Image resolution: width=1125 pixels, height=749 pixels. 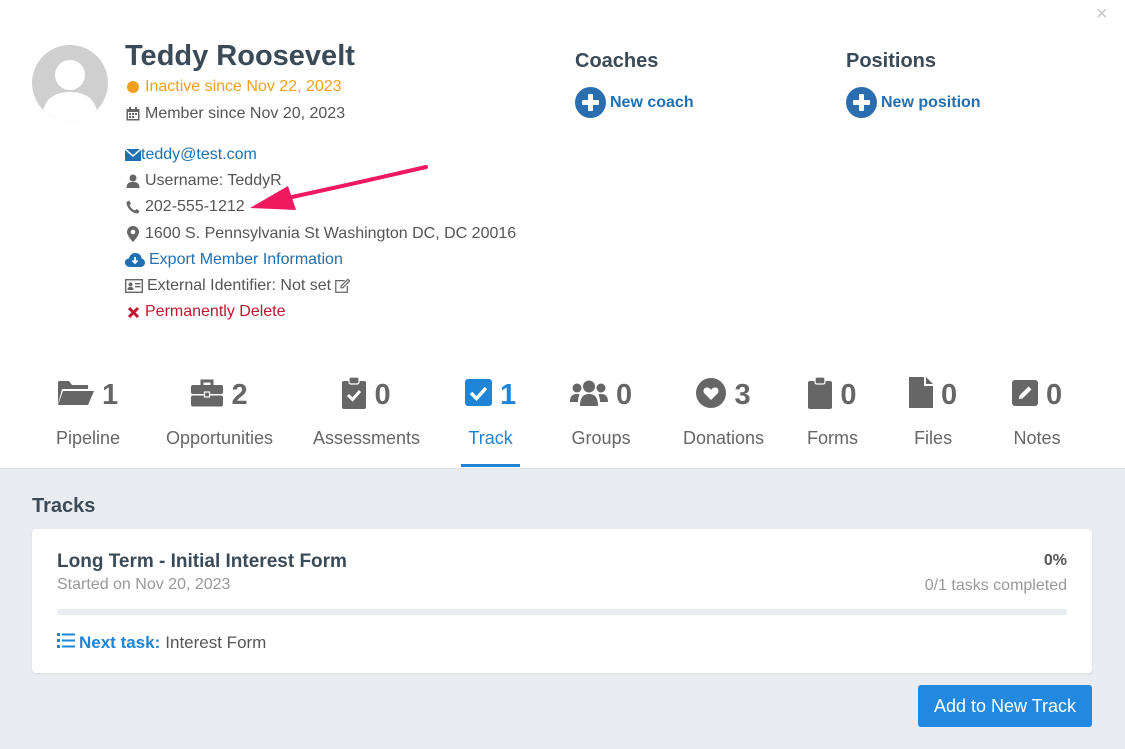 I want to click on tab-label: Groups, so click(x=601, y=438).